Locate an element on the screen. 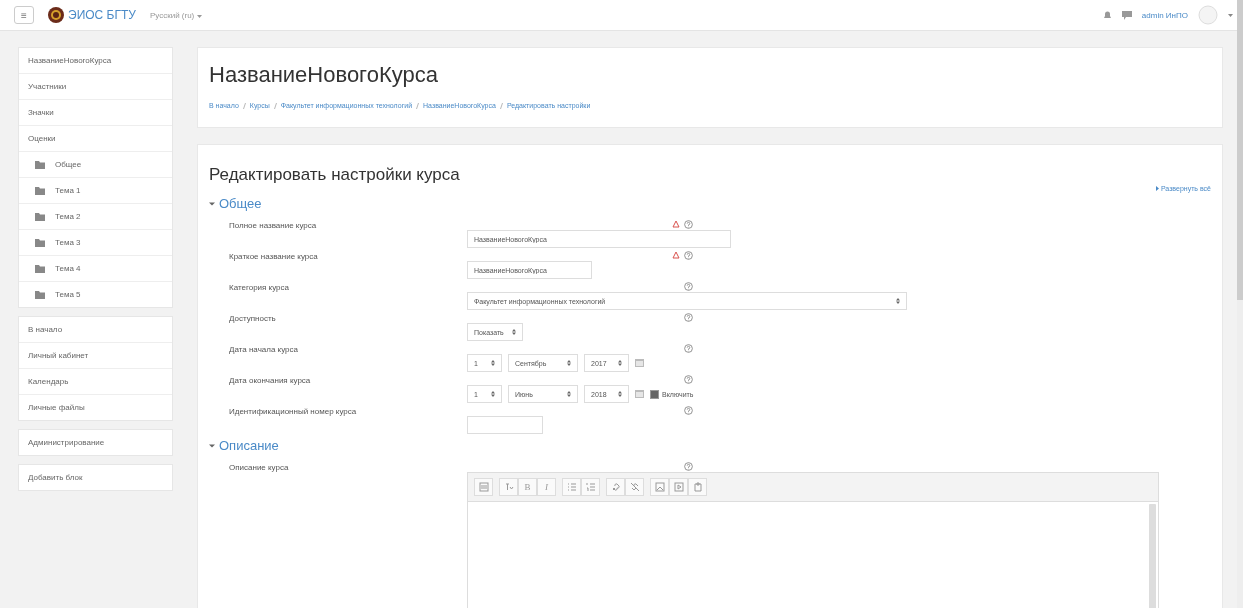 Image resolution: width=1243 pixels, height=608 pixels. section-toggle: Общее is located at coordinates (710, 203).